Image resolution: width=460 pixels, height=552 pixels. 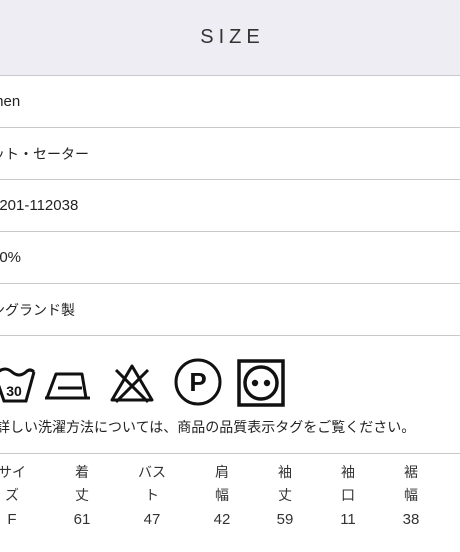 I want to click on size-column: 裾 幅 38, so click(x=411, y=497).